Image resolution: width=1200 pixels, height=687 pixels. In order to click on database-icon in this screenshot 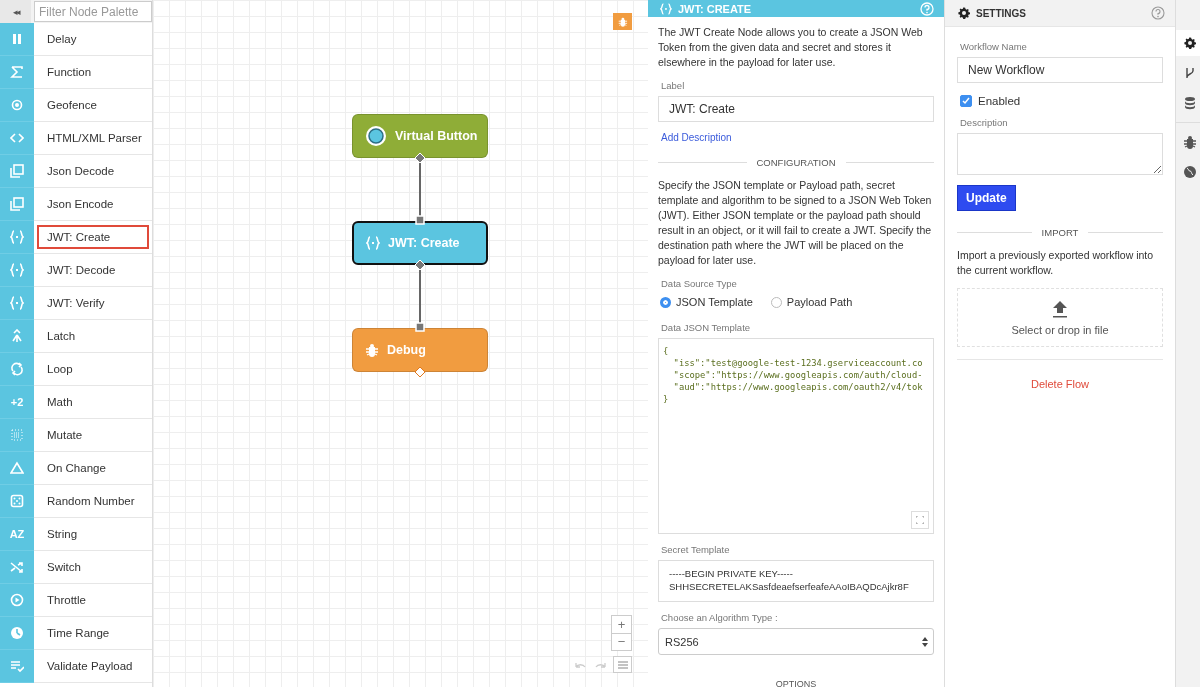, I will do `click(1190, 103)`.